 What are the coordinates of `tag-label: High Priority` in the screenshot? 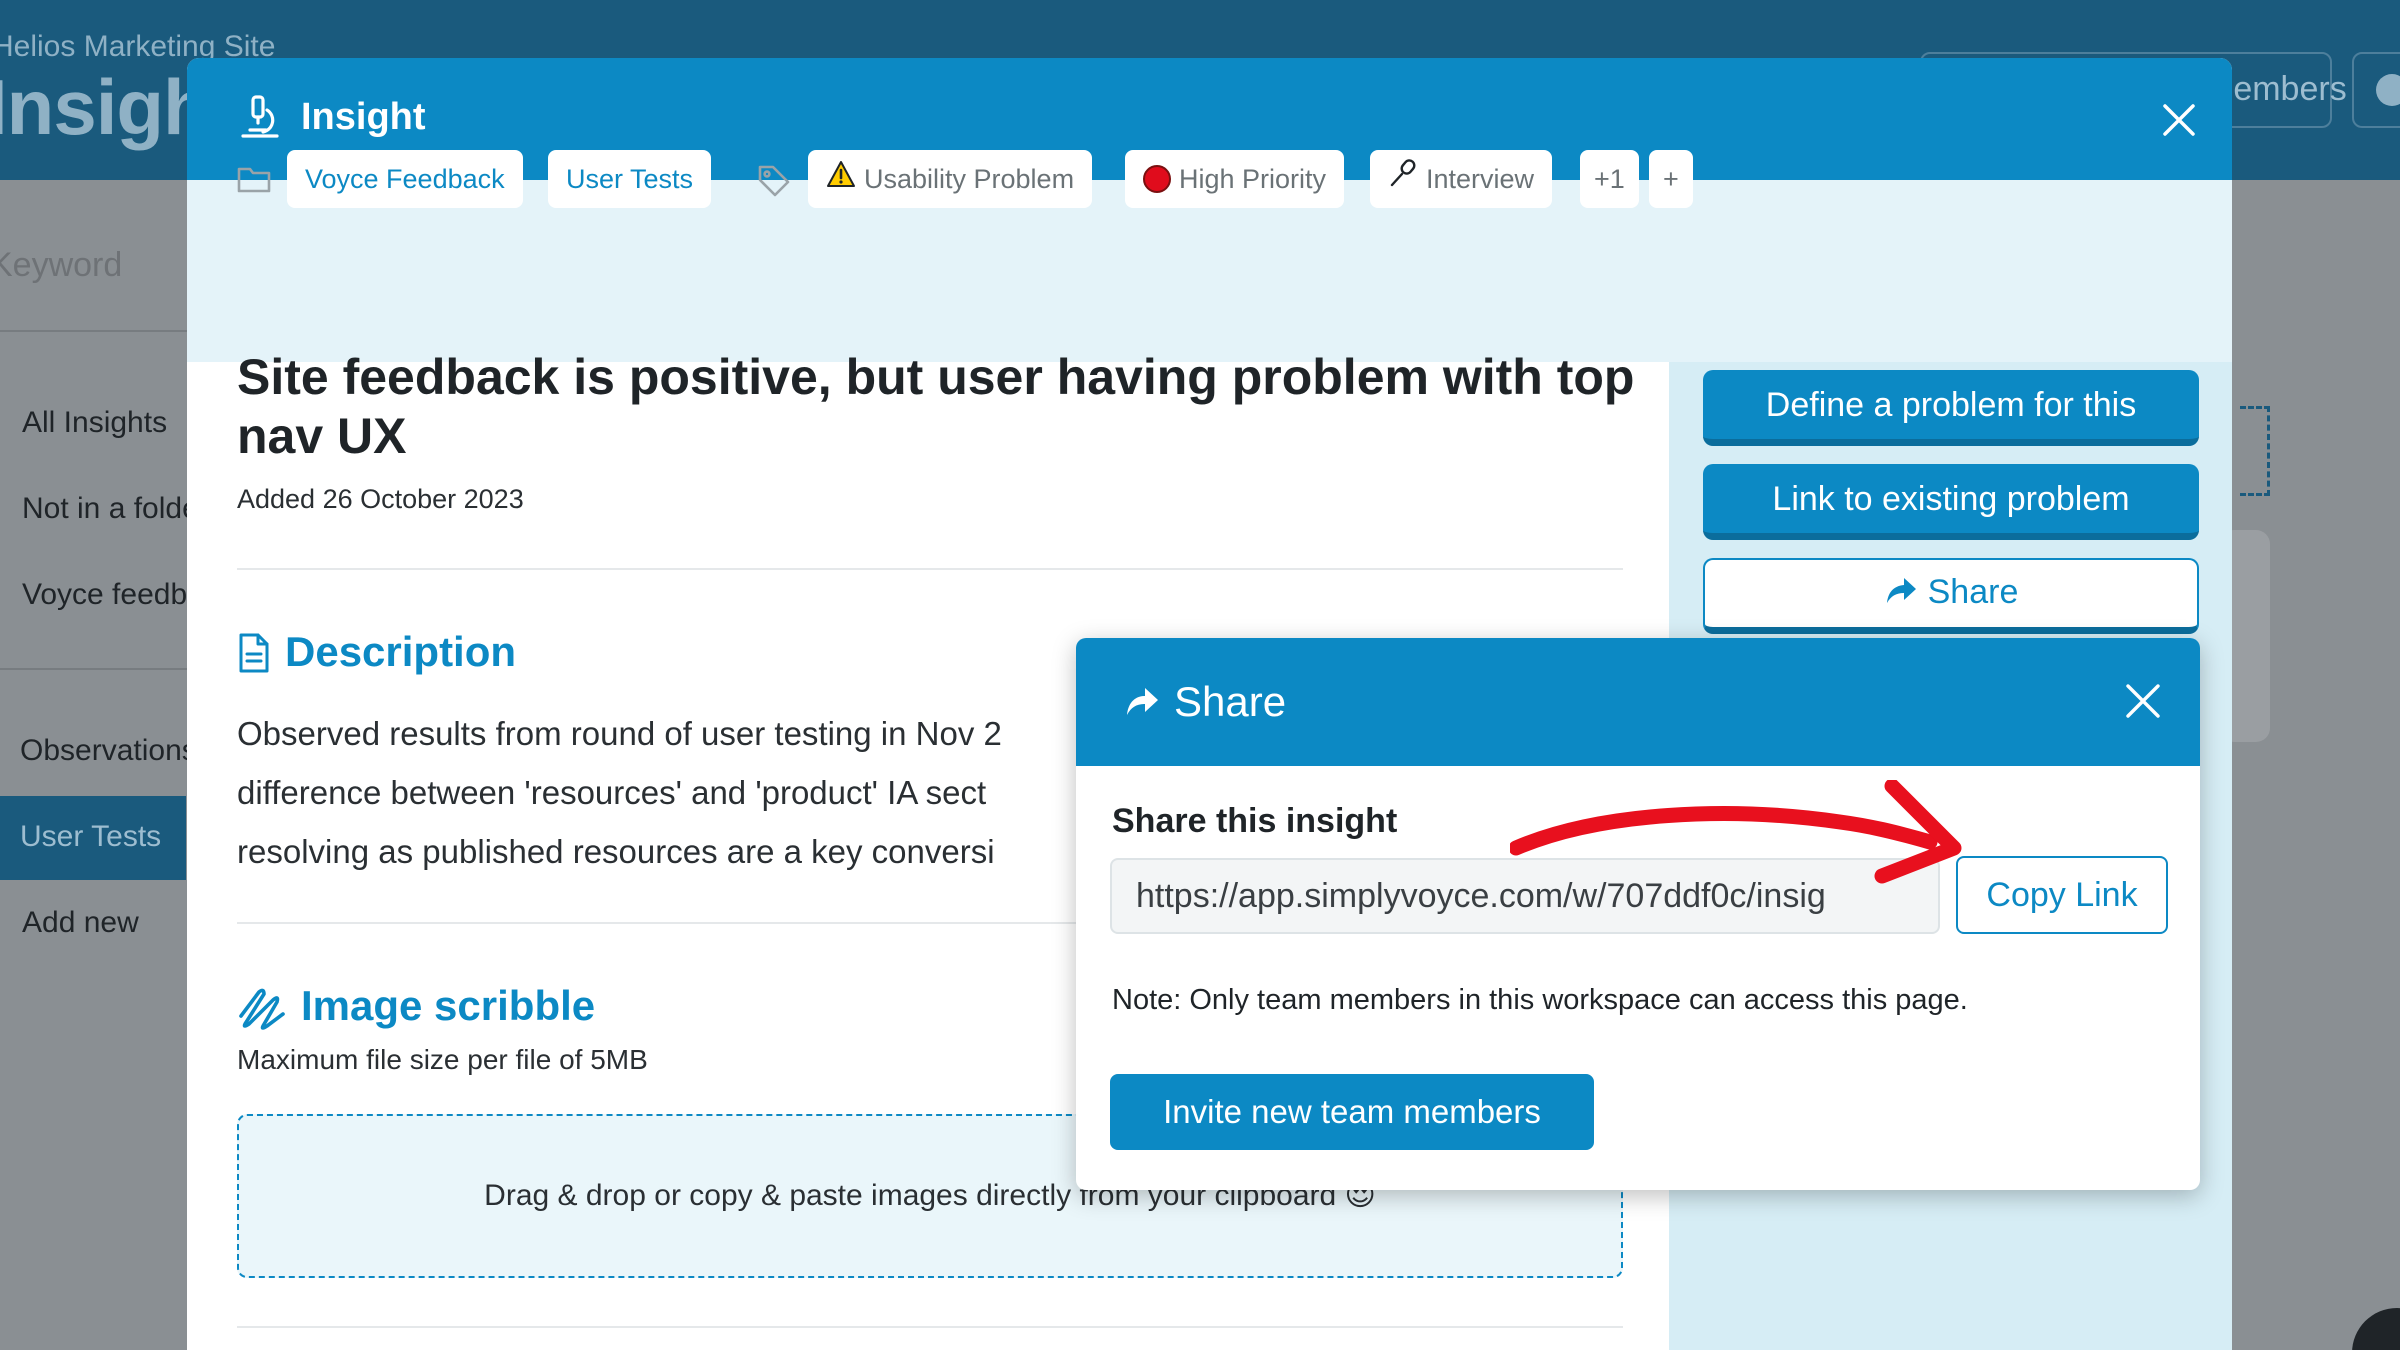 It's located at (1253, 179).